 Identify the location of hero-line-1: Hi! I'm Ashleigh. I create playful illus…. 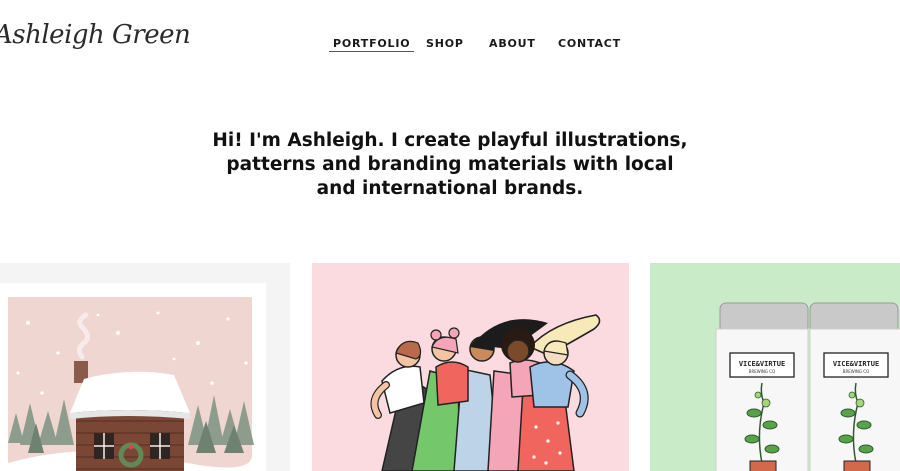
(450, 140).